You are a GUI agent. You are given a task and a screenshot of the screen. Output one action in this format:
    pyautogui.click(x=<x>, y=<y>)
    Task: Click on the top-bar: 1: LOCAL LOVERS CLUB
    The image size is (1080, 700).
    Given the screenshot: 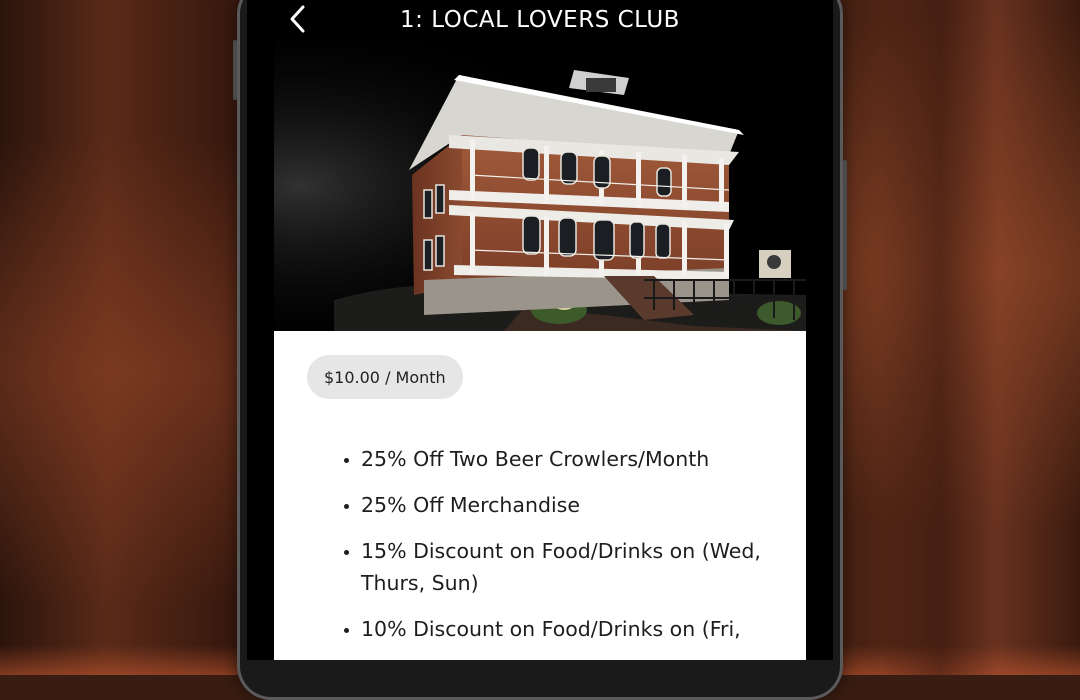 What is the action you would take?
    pyautogui.click(x=540, y=20)
    